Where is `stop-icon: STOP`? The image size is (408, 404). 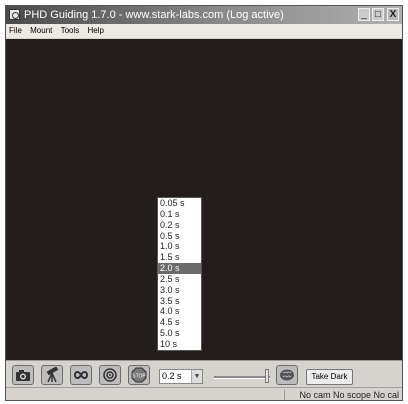
stop-icon: STOP is located at coordinates (139, 375).